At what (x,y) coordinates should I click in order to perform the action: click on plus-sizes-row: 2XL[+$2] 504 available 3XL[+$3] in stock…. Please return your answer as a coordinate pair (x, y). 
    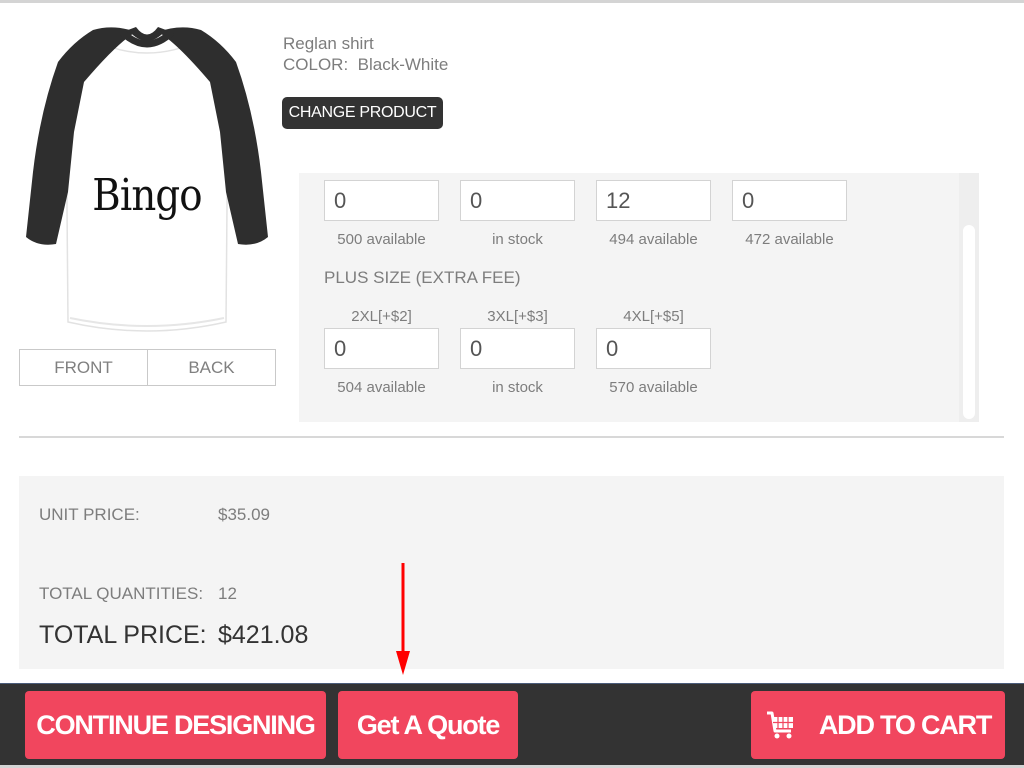
    Looking at the image, I should click on (517, 351).